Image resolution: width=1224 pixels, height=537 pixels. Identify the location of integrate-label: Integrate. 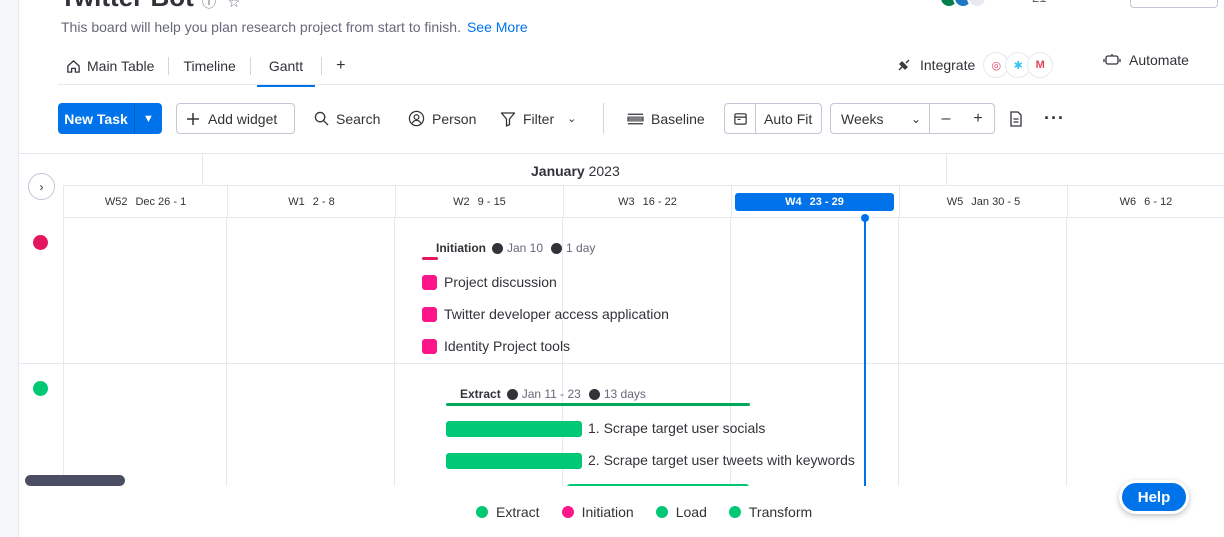
(948, 65).